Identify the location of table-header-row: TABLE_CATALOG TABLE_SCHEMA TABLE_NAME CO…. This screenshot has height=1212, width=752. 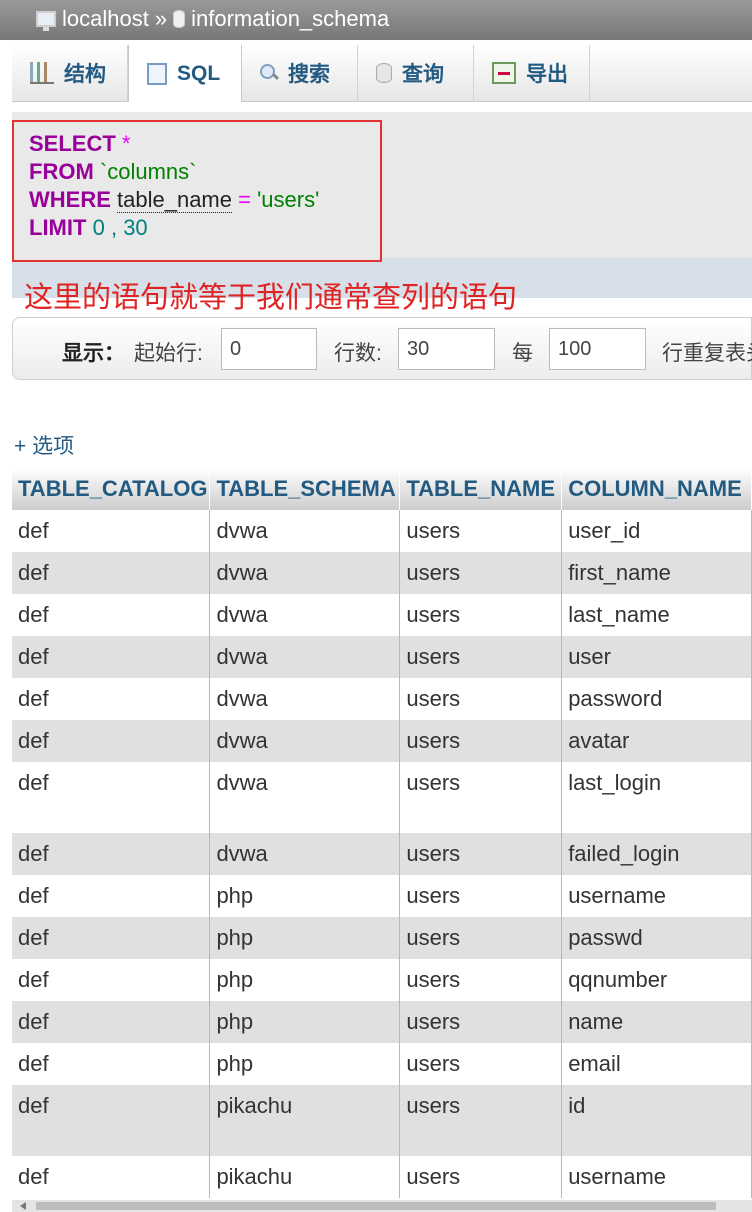
(382, 489).